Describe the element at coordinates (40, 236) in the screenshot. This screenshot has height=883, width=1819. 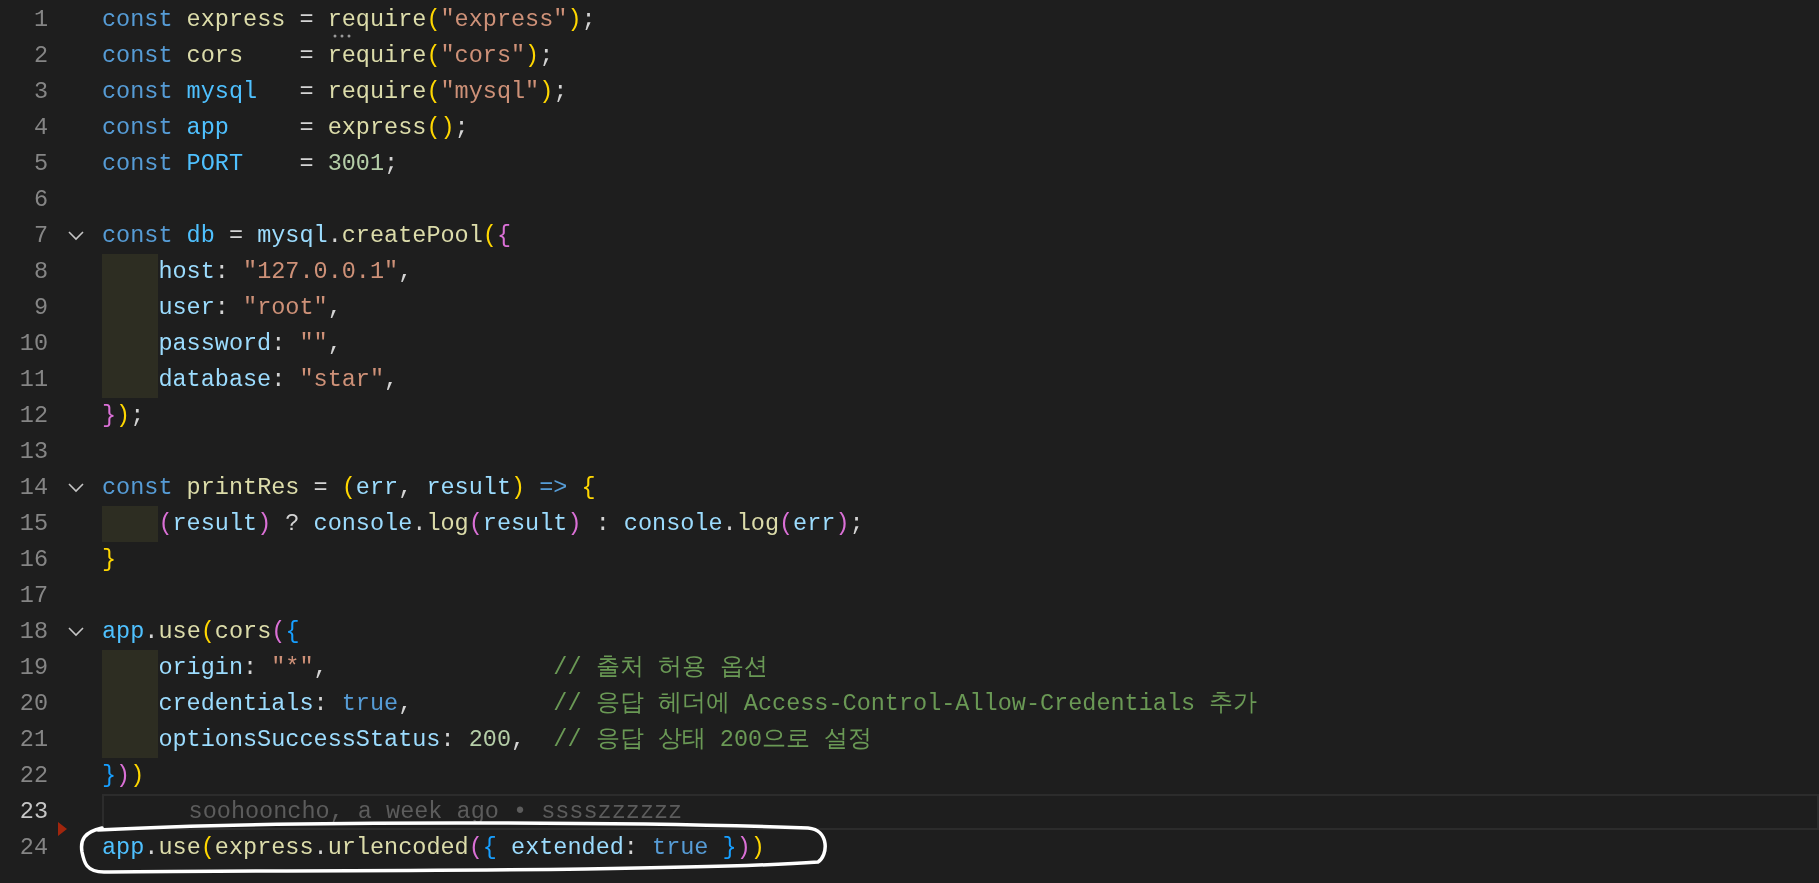
I see `line-number: 7` at that location.